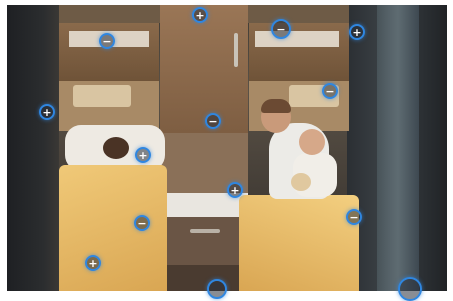 The width and height of the screenshot is (453, 301). Describe the element at coordinates (116, 148) in the screenshot. I see `sleeping-person` at that location.